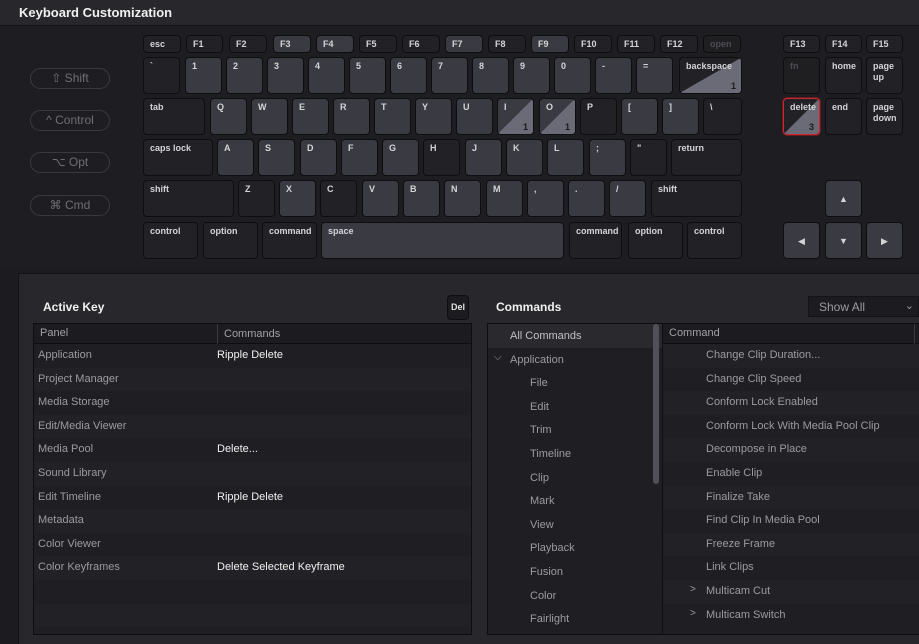 Image resolution: width=919 pixels, height=644 pixels. I want to click on command-row: Enable Clip, so click(791, 474).